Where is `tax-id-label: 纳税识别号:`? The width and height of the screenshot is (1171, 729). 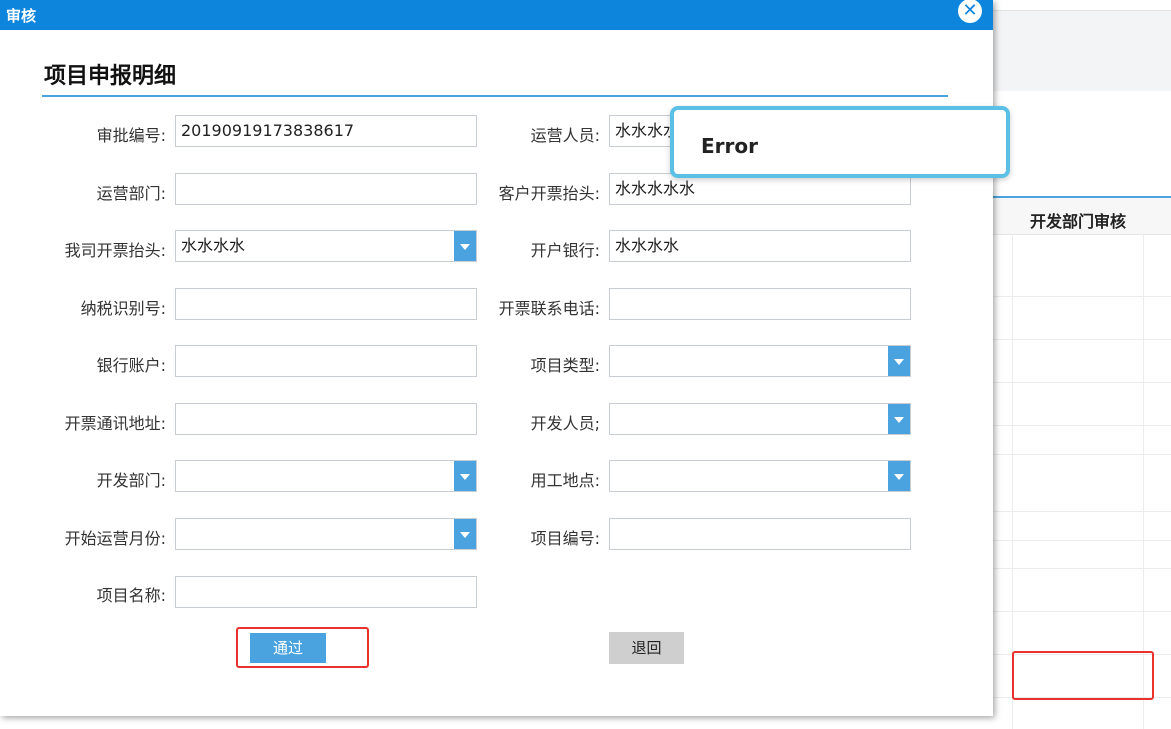 tax-id-label: 纳税识别号: is located at coordinates (123, 308).